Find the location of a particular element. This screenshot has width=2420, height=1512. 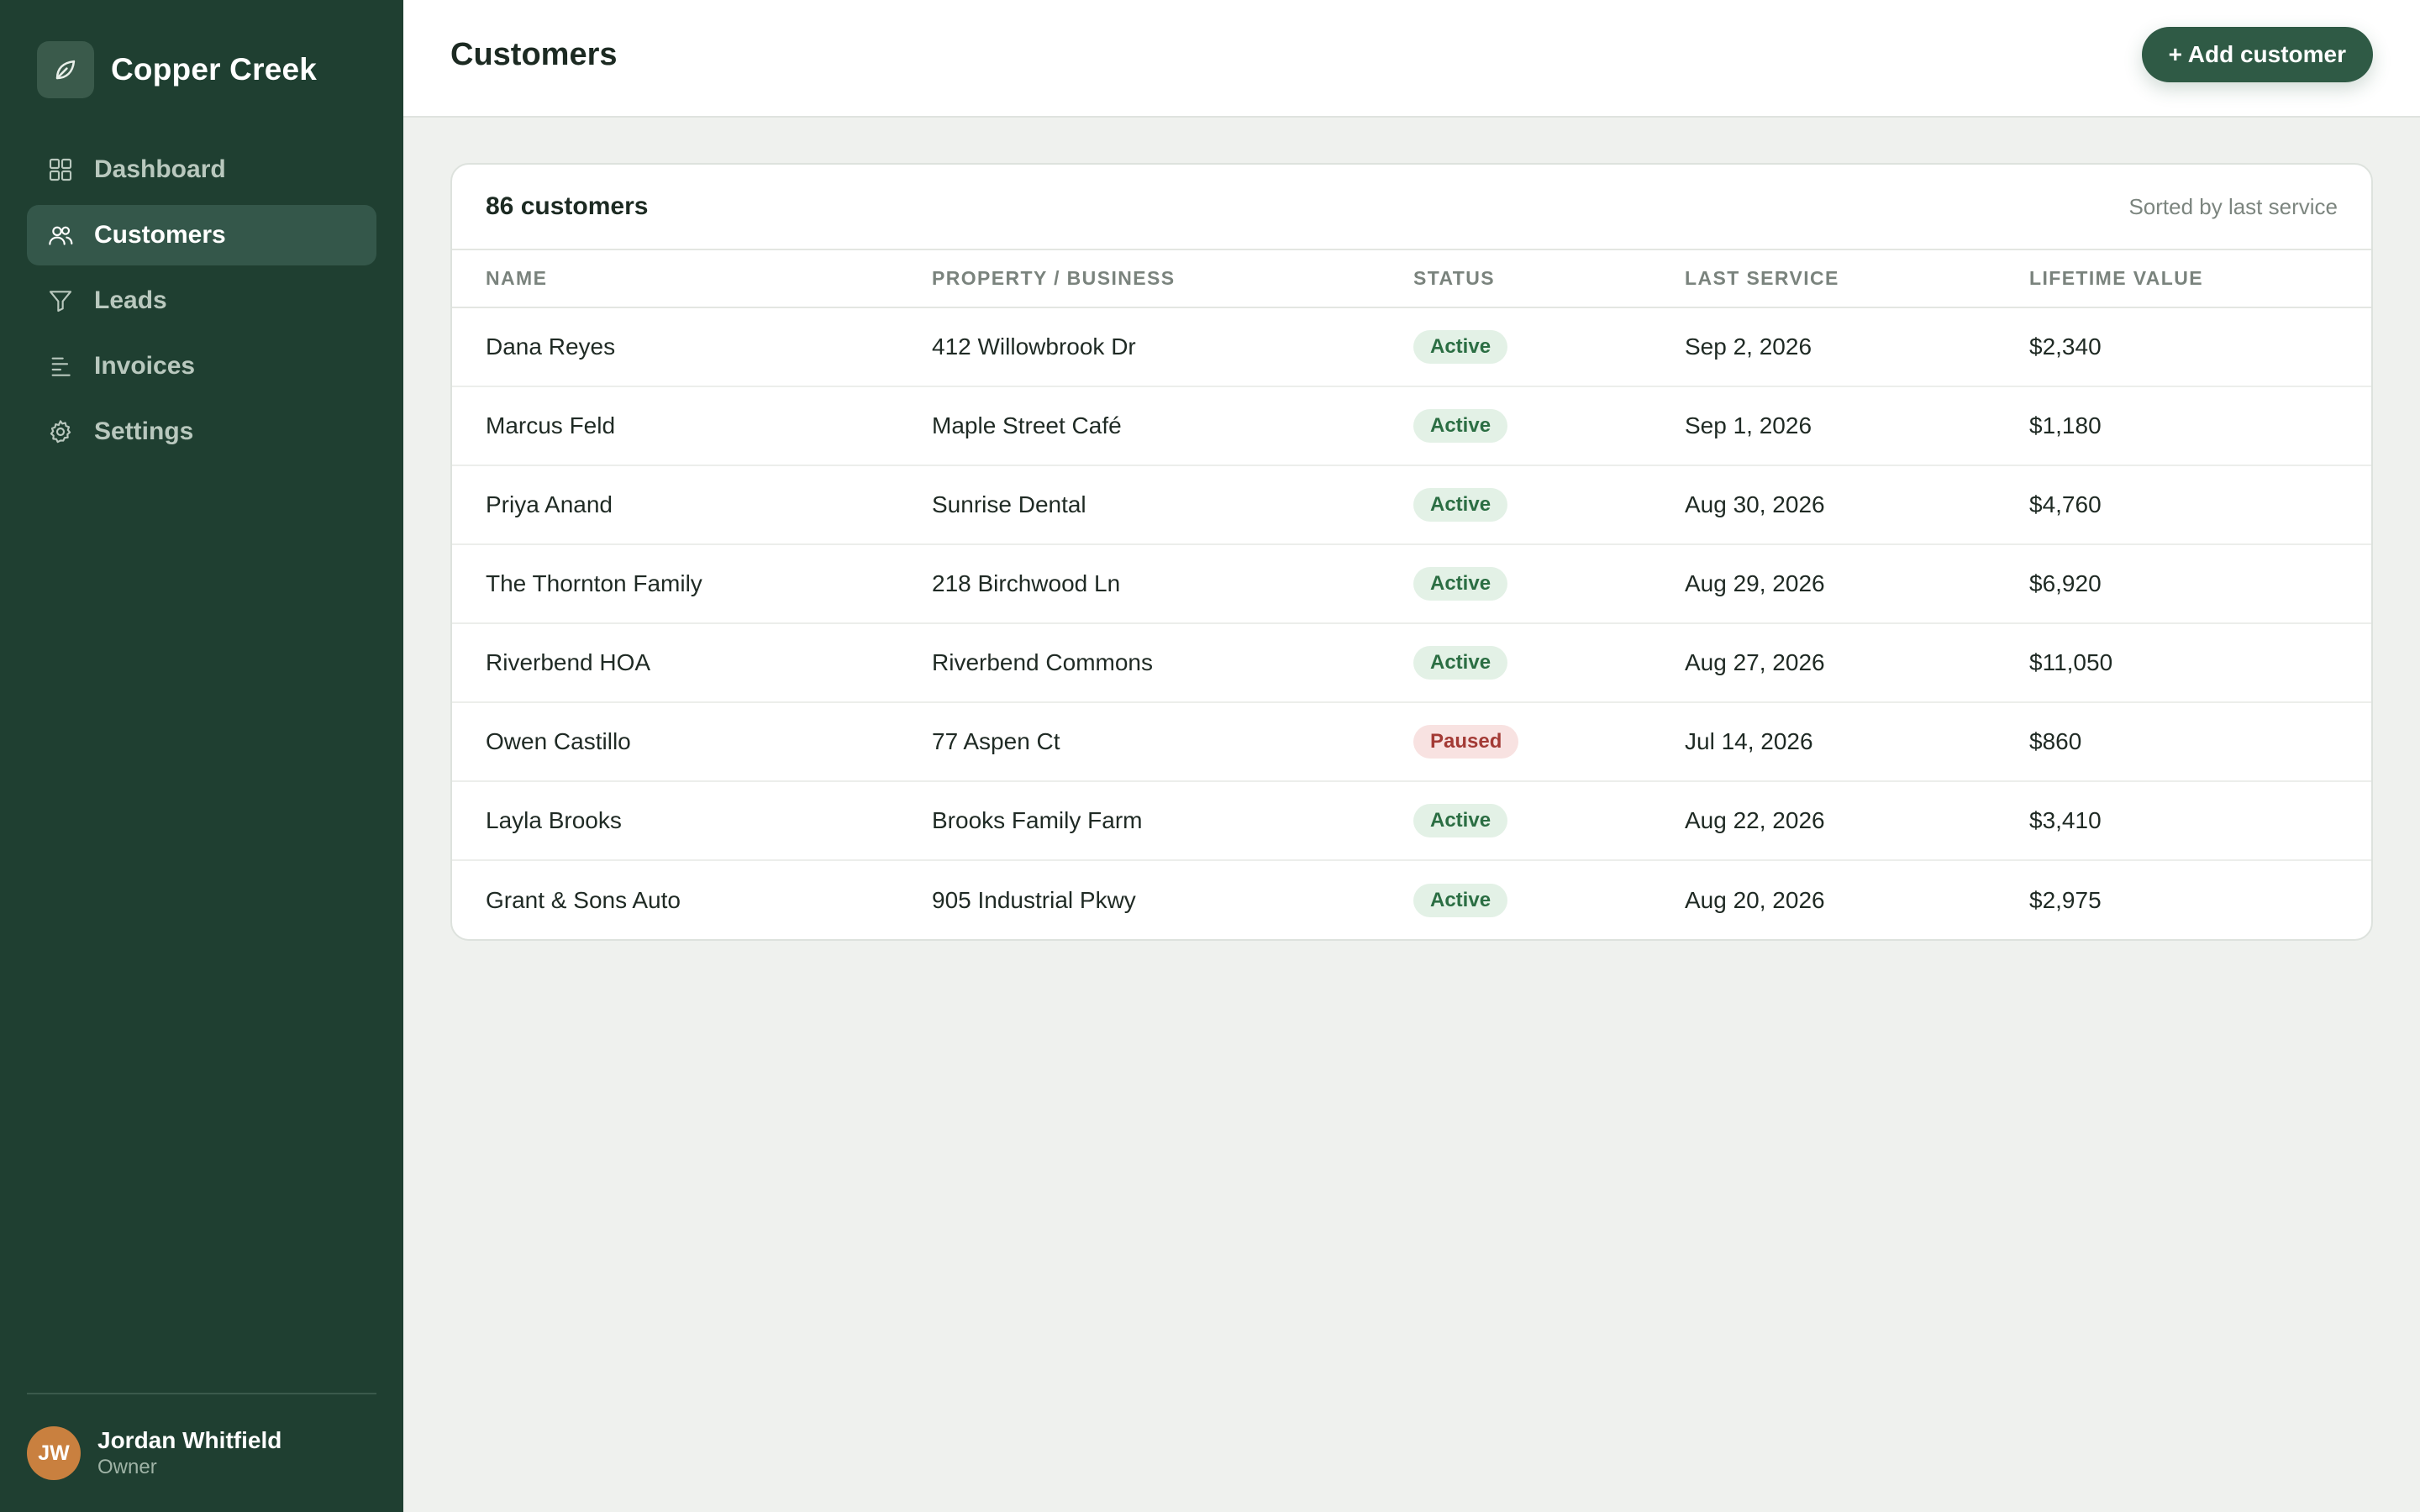

column-header-lifetime-value: LIFETIME VALUE is located at coordinates (2200, 279).